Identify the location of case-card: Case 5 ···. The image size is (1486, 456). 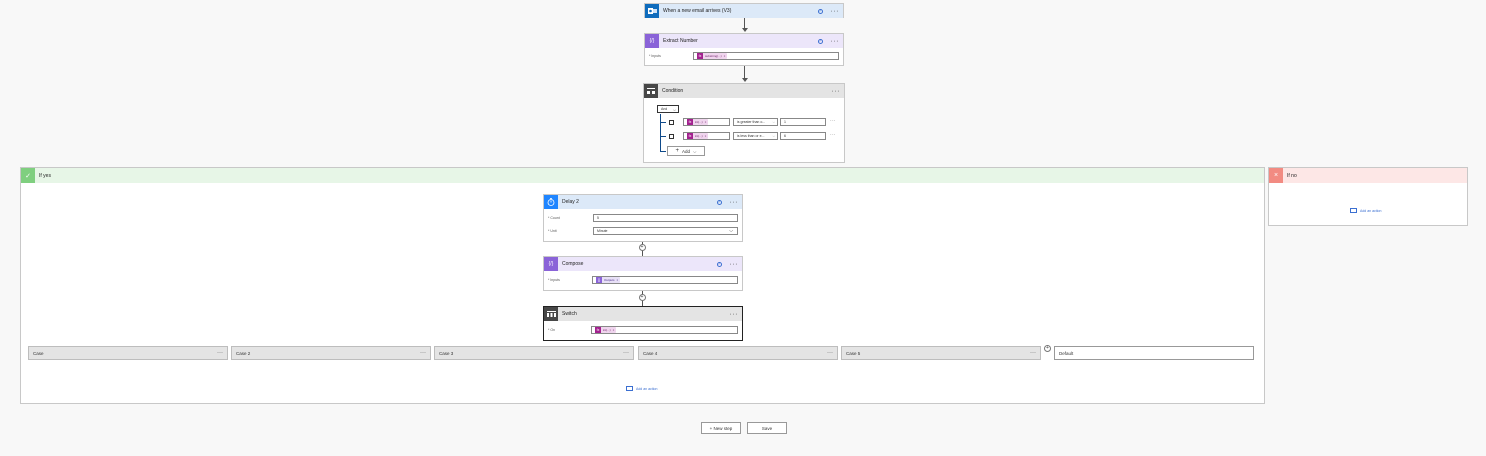
(941, 353).